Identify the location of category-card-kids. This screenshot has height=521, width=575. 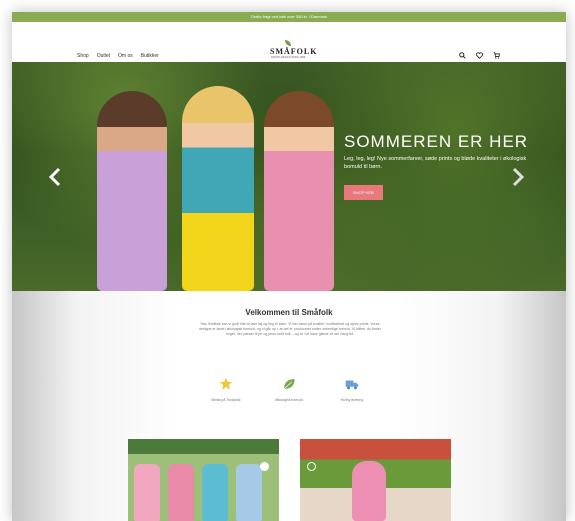
(375, 480).